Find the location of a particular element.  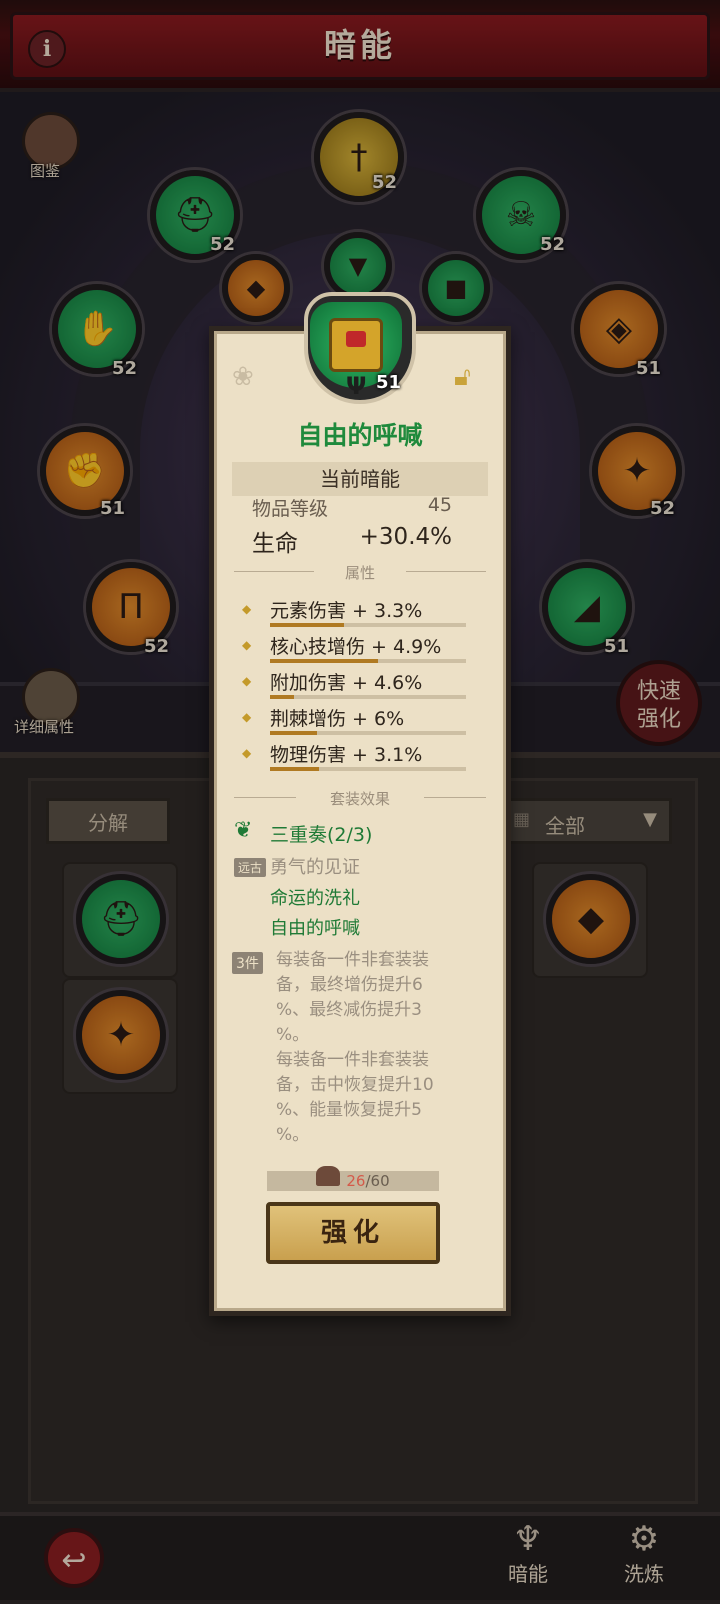

enhance-button: 强化 is located at coordinates (353, 1233).